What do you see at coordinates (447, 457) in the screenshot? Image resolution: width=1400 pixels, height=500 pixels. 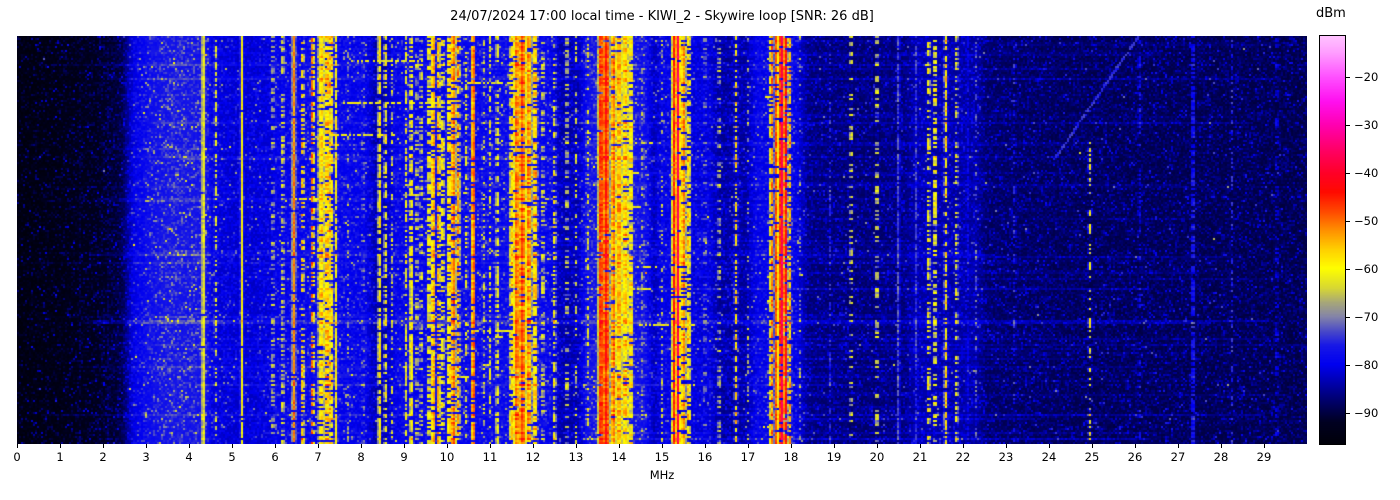 I see `x-tick-label: 10` at bounding box center [447, 457].